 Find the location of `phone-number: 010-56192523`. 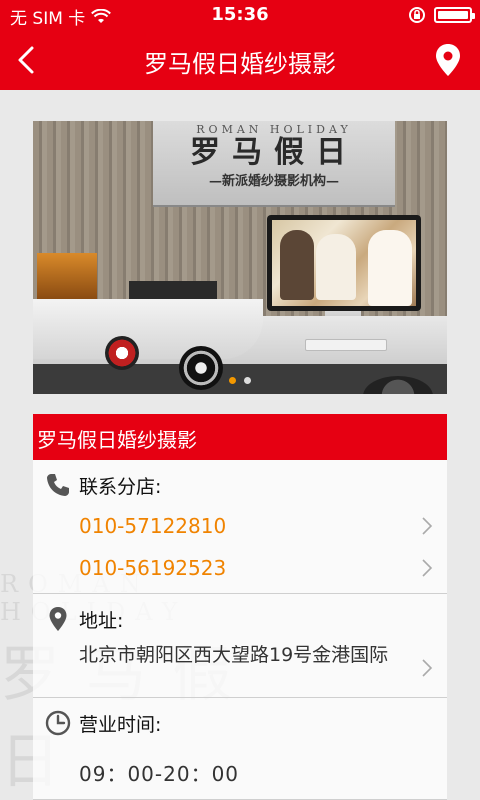

phone-number: 010-56192523 is located at coordinates (152, 568).